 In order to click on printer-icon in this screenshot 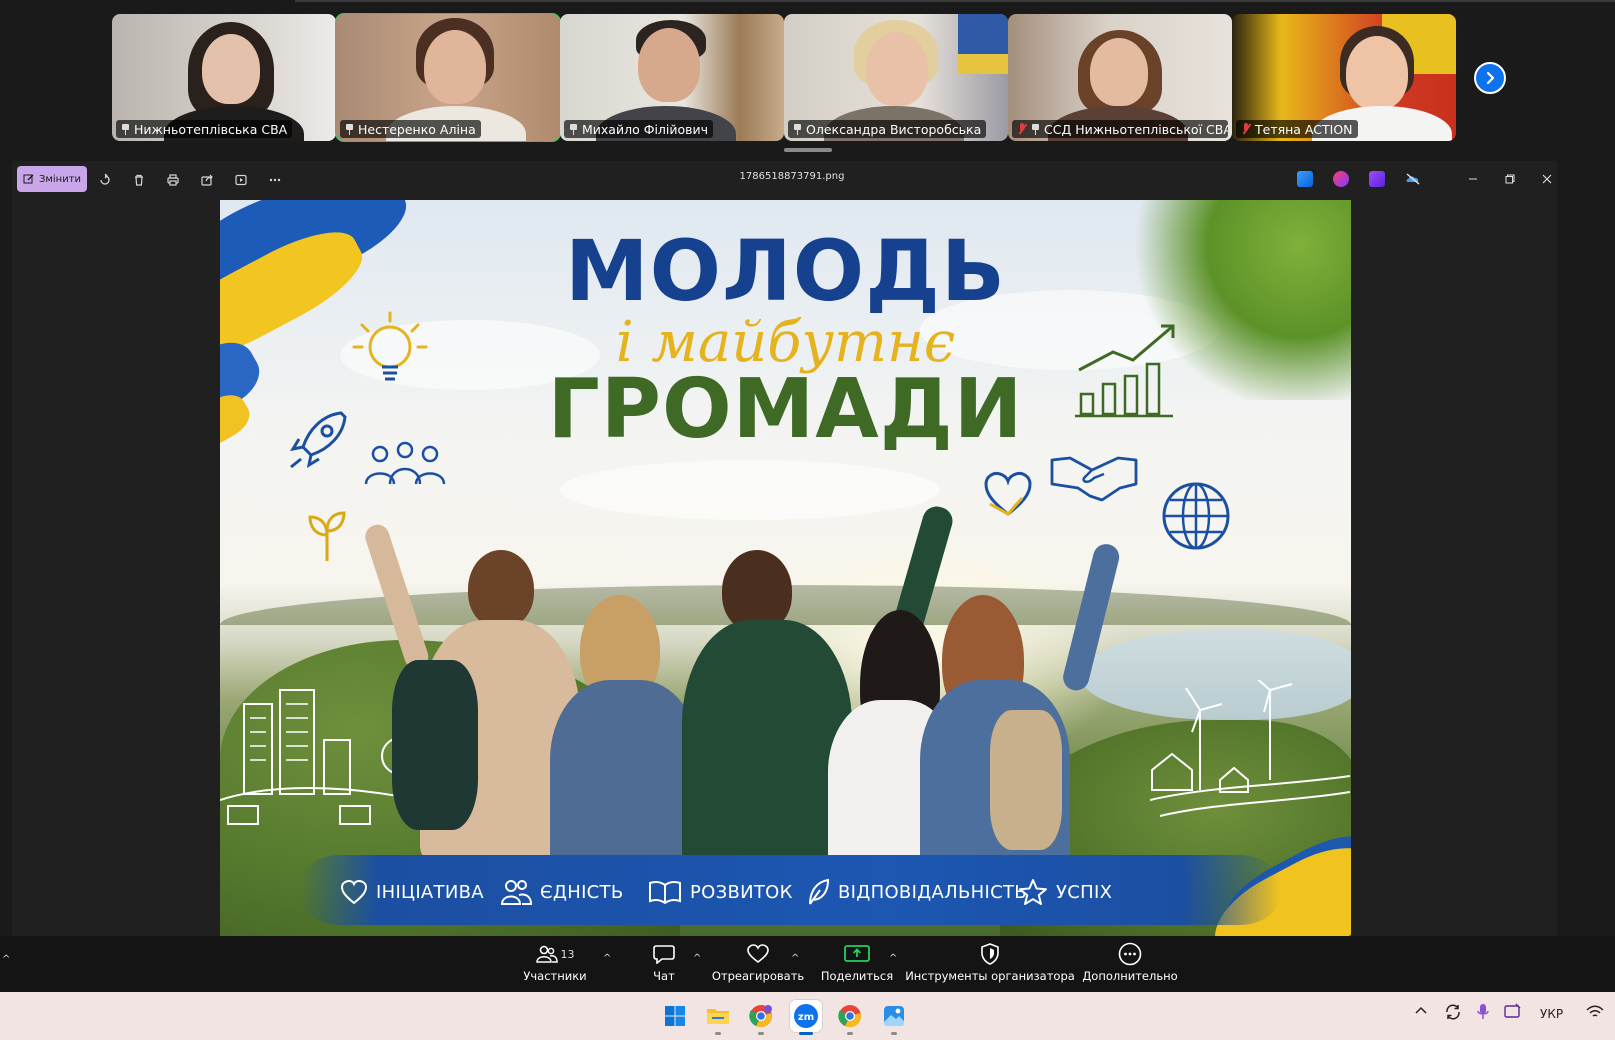, I will do `click(173, 180)`.